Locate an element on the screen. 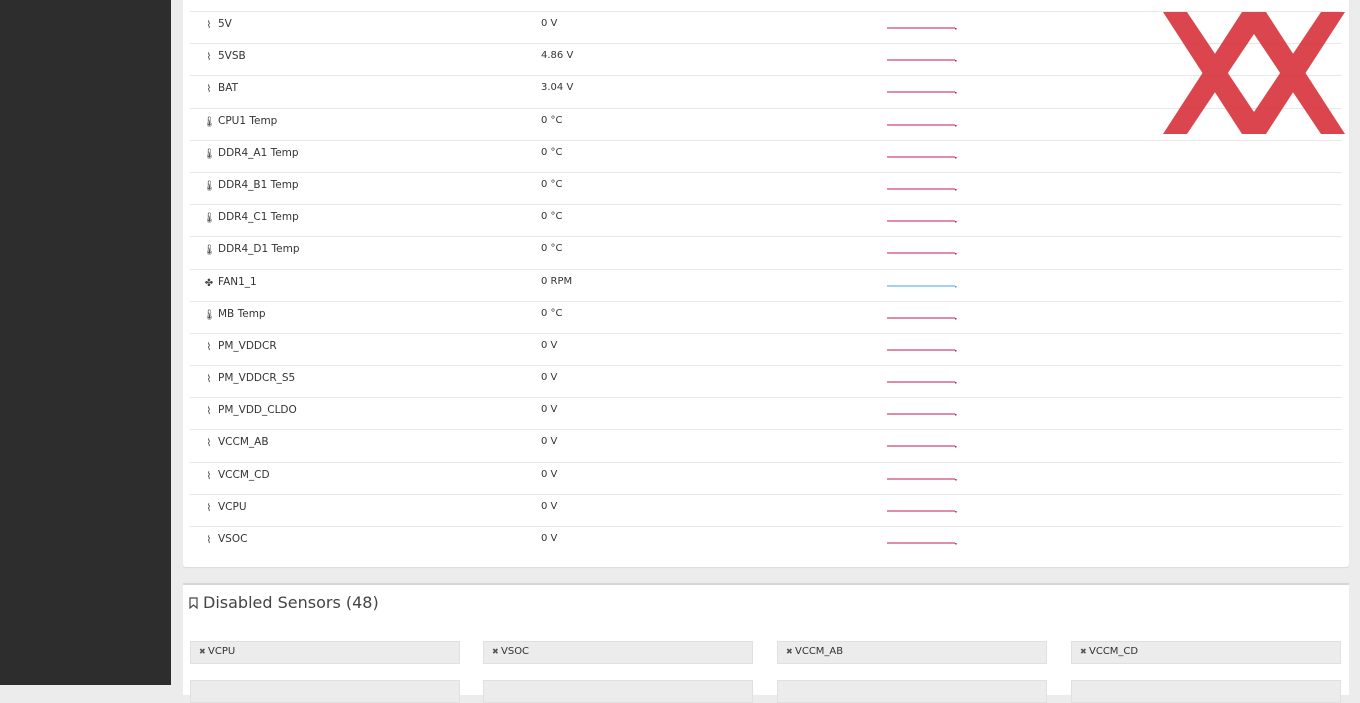  sensor-name: PM_VDDCR_S5 is located at coordinates (257, 378).